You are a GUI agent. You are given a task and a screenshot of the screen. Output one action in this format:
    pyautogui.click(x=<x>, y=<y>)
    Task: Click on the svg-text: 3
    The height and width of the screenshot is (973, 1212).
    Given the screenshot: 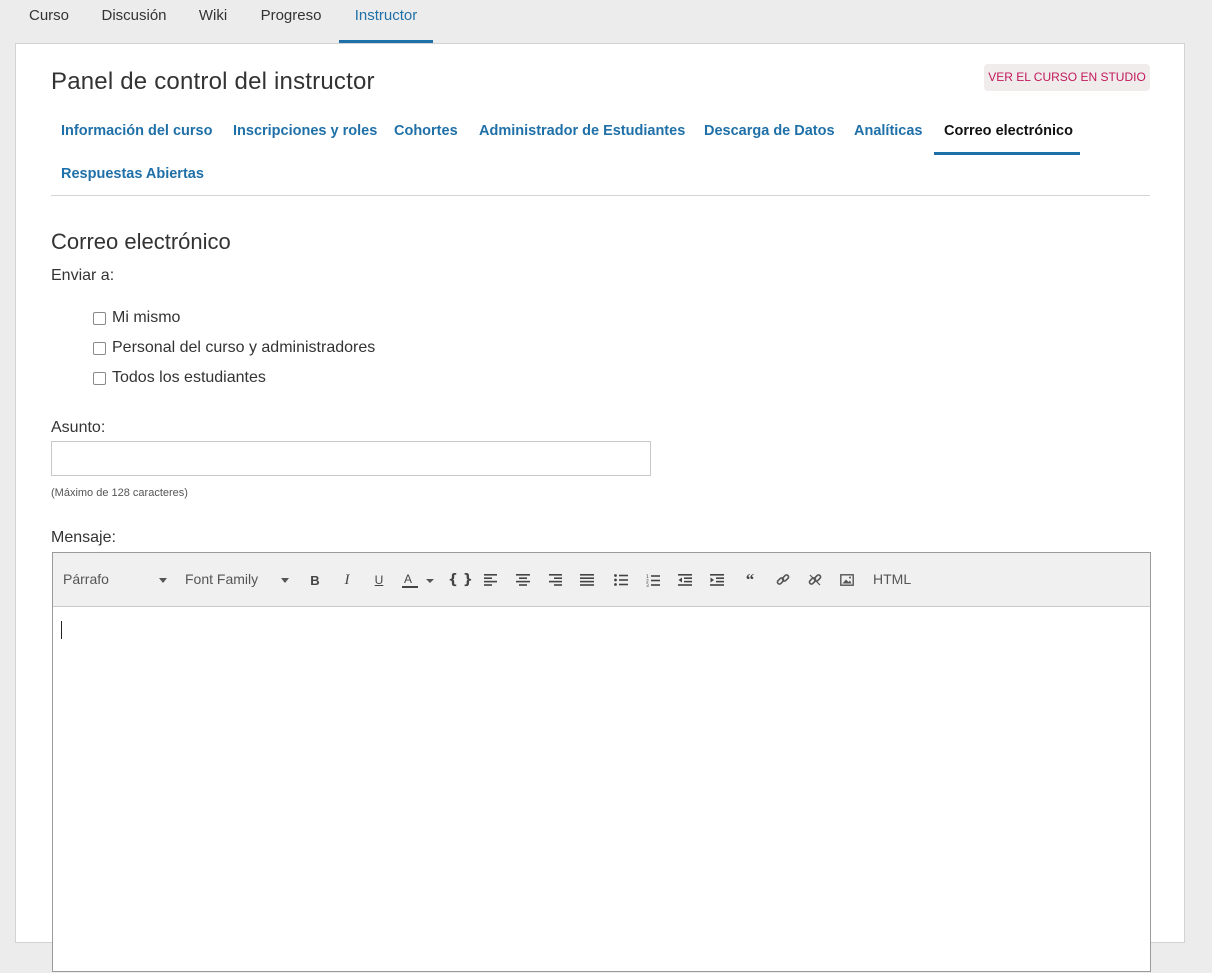 What is the action you would take?
    pyautogui.click(x=647, y=585)
    